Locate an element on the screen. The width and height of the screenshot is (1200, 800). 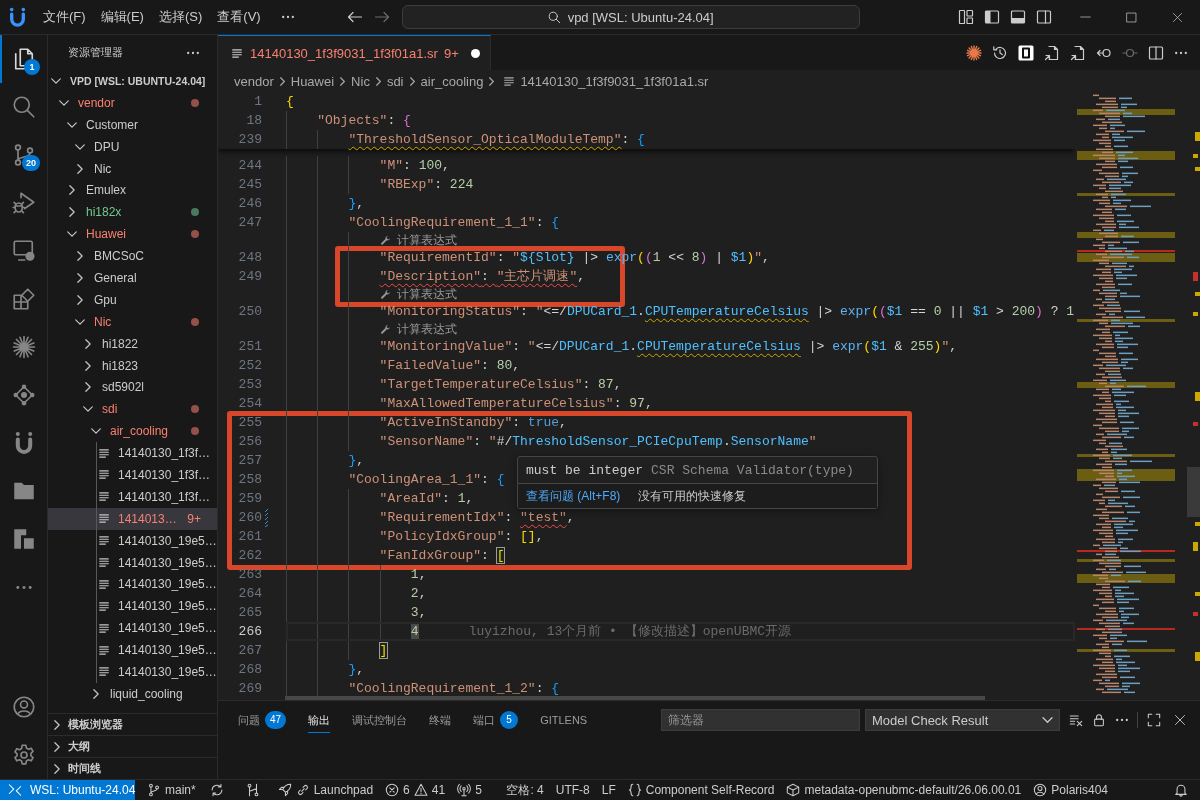
editor-tab: 14140130_1f3f9031_1f3f01a1.sr 9+ is located at coordinates (354, 52).